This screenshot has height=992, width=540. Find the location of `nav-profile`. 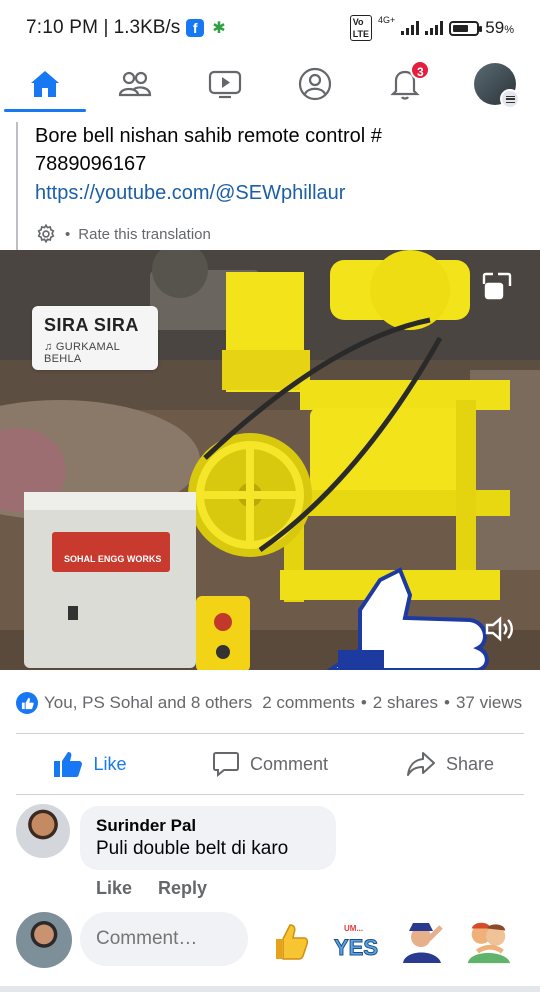

nav-profile is located at coordinates (315, 84).